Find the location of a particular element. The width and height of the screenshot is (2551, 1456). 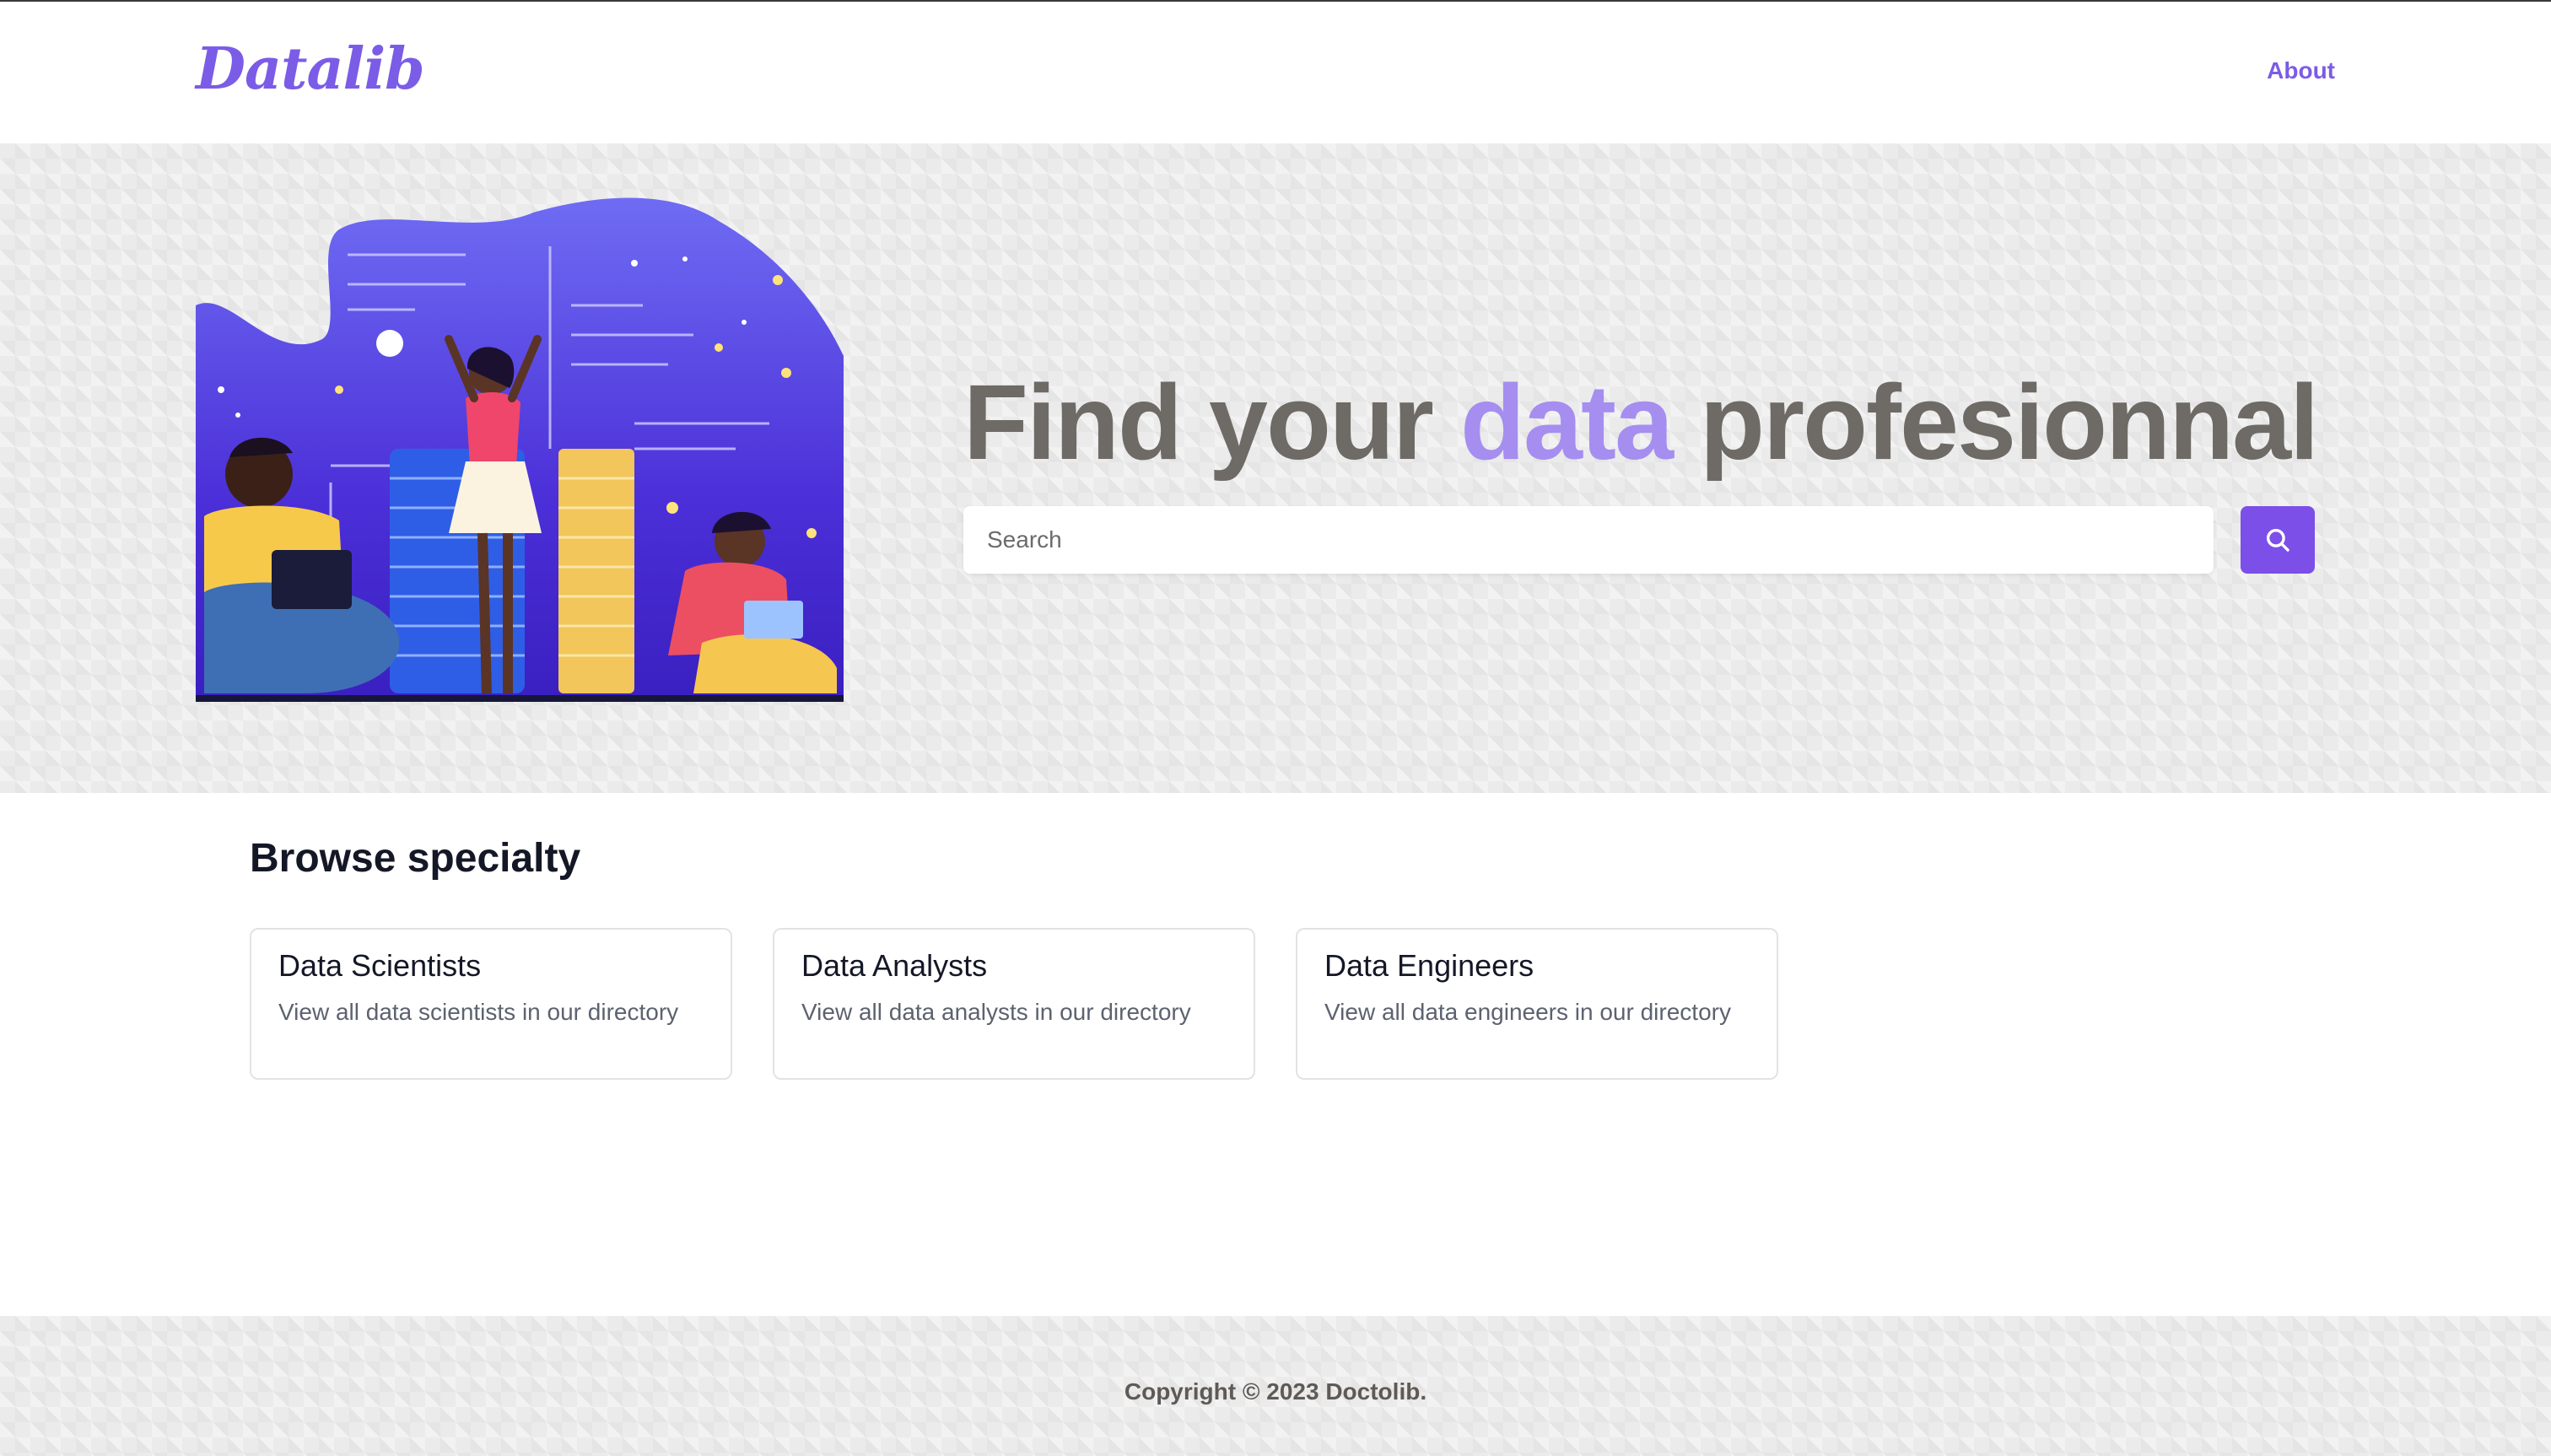

hero-title: Find your data profesionnal is located at coordinates (1641, 422).